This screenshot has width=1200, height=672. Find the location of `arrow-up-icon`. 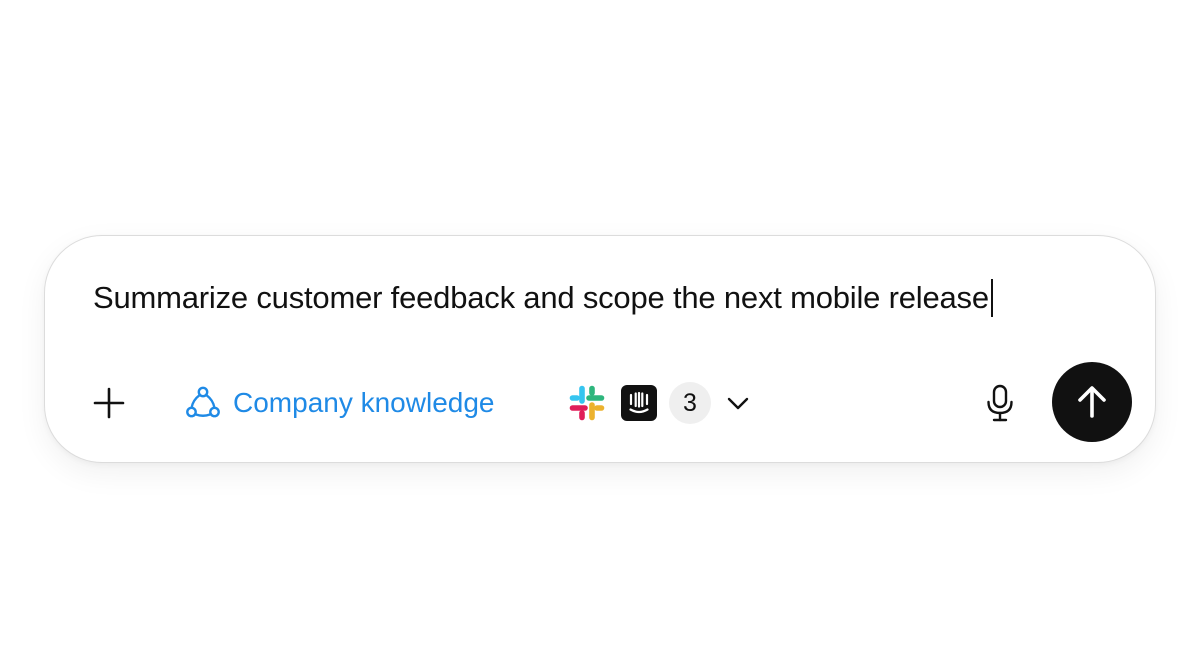

arrow-up-icon is located at coordinates (1092, 402).